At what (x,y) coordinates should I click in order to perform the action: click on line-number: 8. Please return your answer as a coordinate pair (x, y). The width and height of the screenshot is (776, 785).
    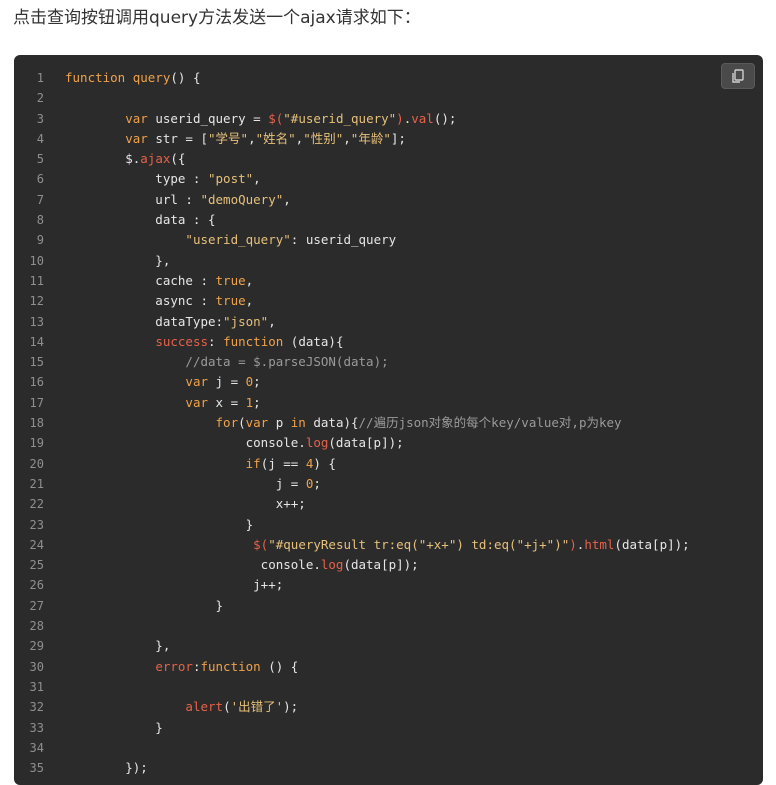
    Looking at the image, I should click on (40, 220).